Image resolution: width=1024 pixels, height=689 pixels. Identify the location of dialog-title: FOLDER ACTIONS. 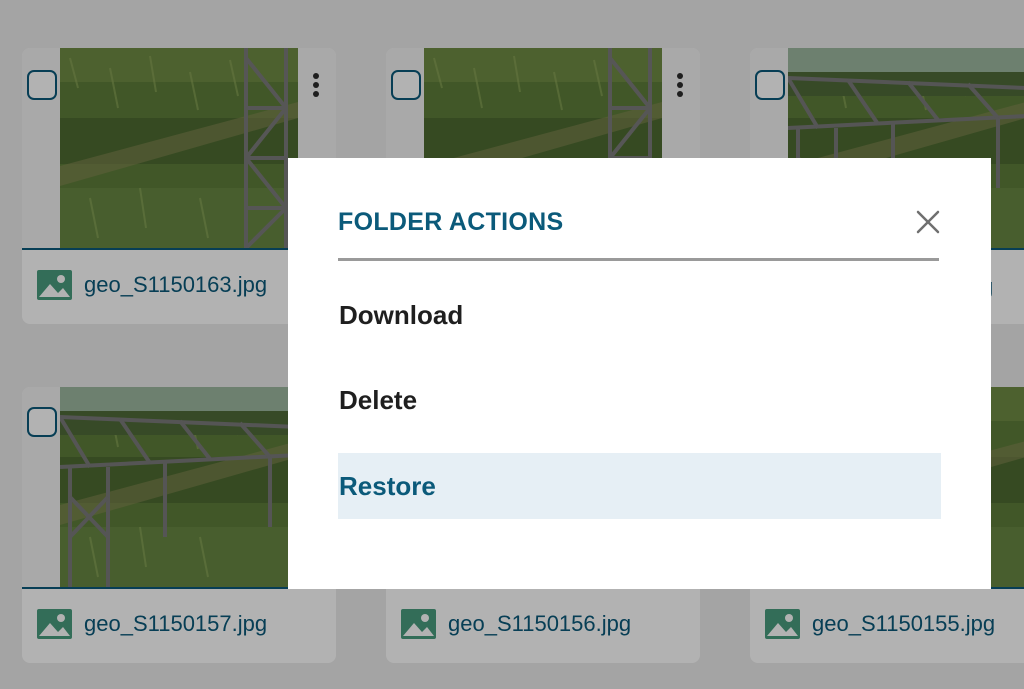
(451, 222).